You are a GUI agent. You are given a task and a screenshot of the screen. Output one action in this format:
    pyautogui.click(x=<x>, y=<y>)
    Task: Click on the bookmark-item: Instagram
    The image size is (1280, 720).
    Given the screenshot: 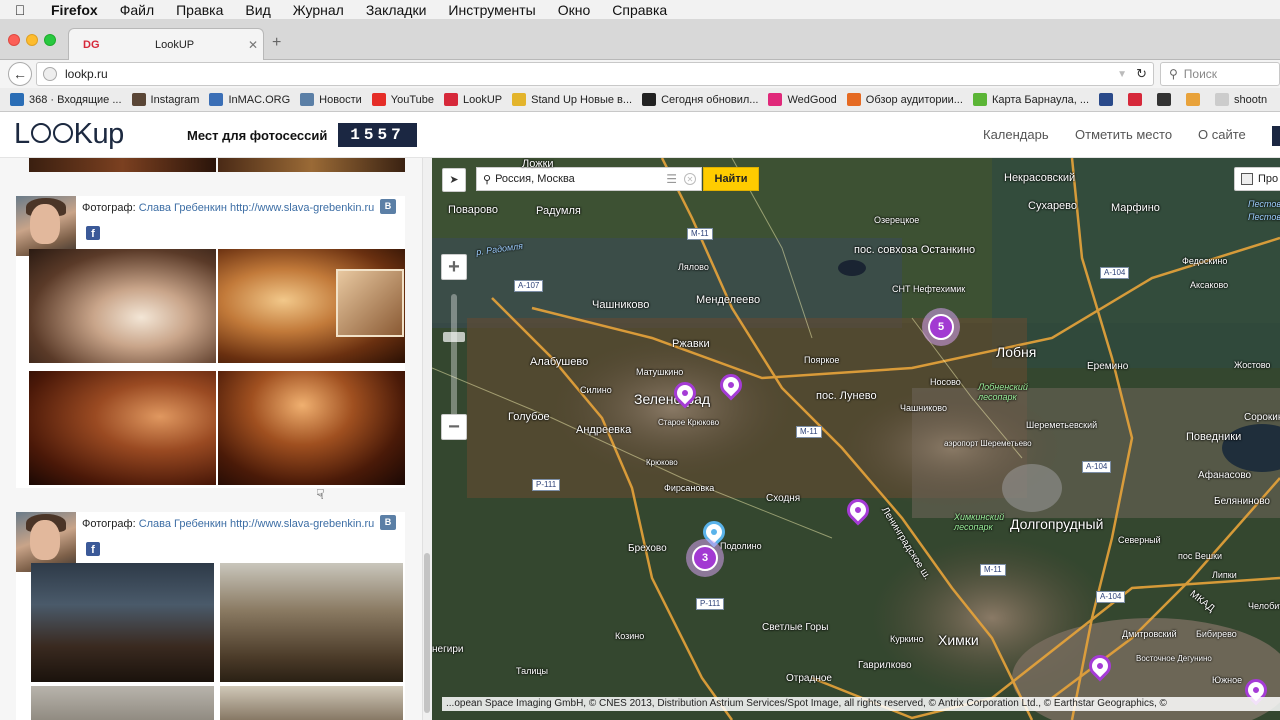 What is the action you would take?
    pyautogui.click(x=165, y=99)
    